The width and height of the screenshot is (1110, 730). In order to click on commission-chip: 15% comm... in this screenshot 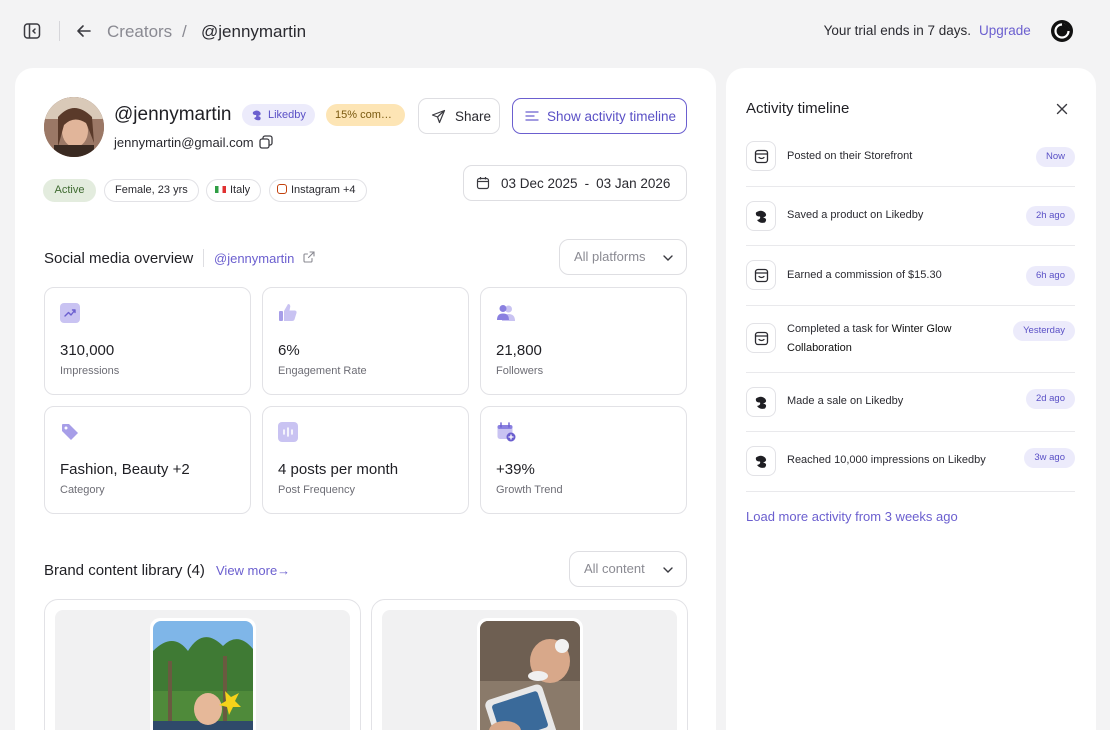, I will do `click(365, 115)`.